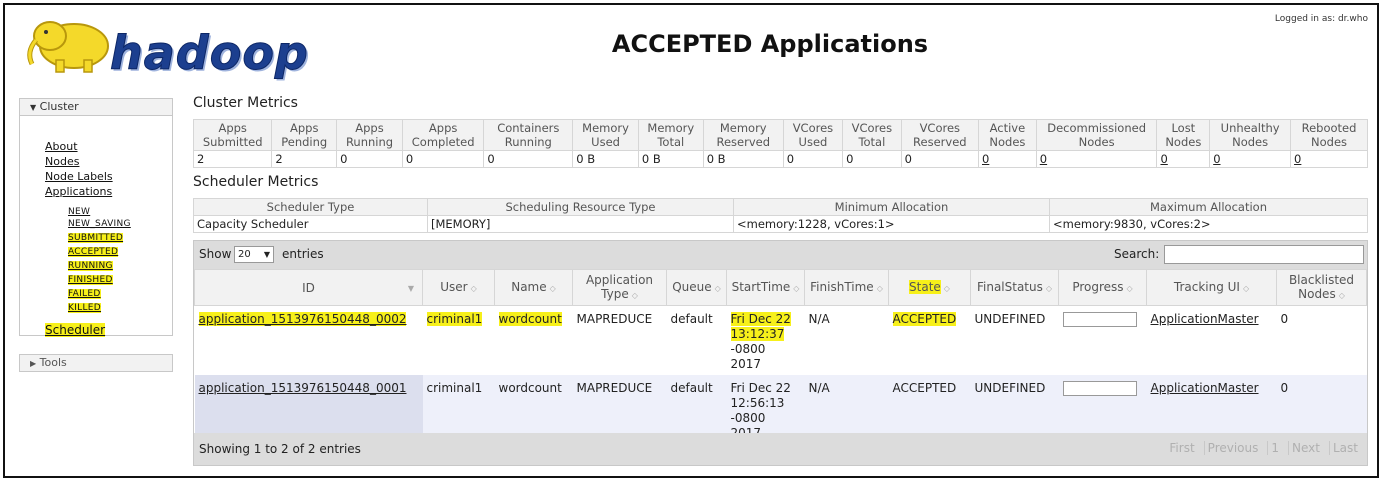  What do you see at coordinates (90, 266) in the screenshot?
I see `sidebar-state-running: RUNNING` at bounding box center [90, 266].